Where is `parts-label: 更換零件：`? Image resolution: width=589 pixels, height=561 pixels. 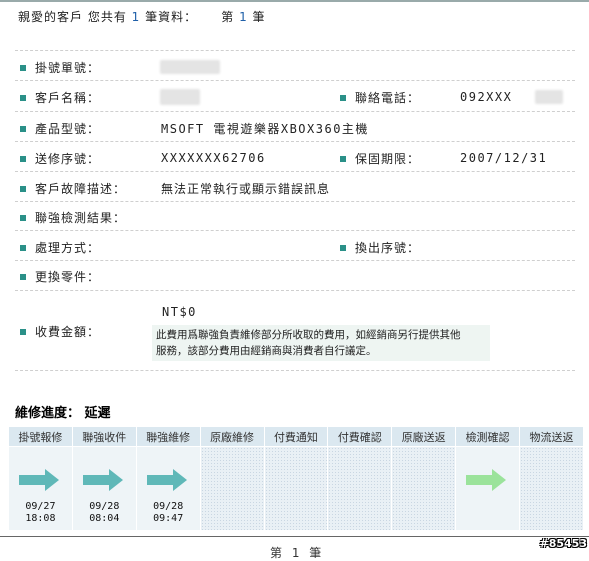
parts-label: 更換零件： is located at coordinates (68, 277).